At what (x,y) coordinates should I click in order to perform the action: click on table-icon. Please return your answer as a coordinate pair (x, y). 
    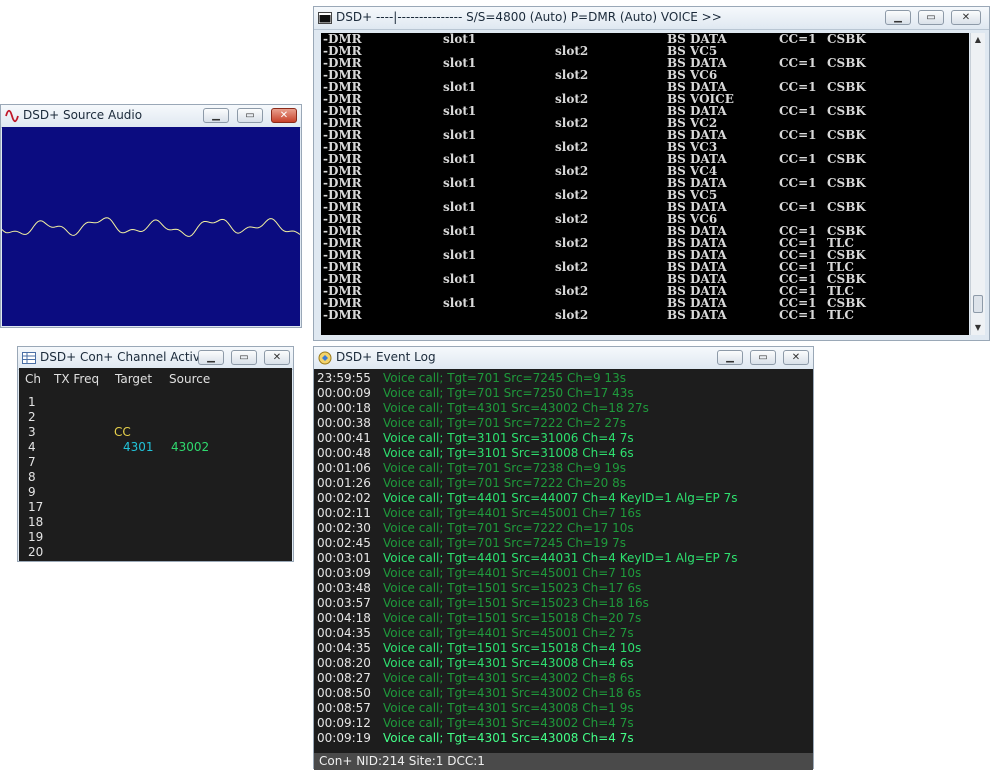
    Looking at the image, I should click on (29, 358).